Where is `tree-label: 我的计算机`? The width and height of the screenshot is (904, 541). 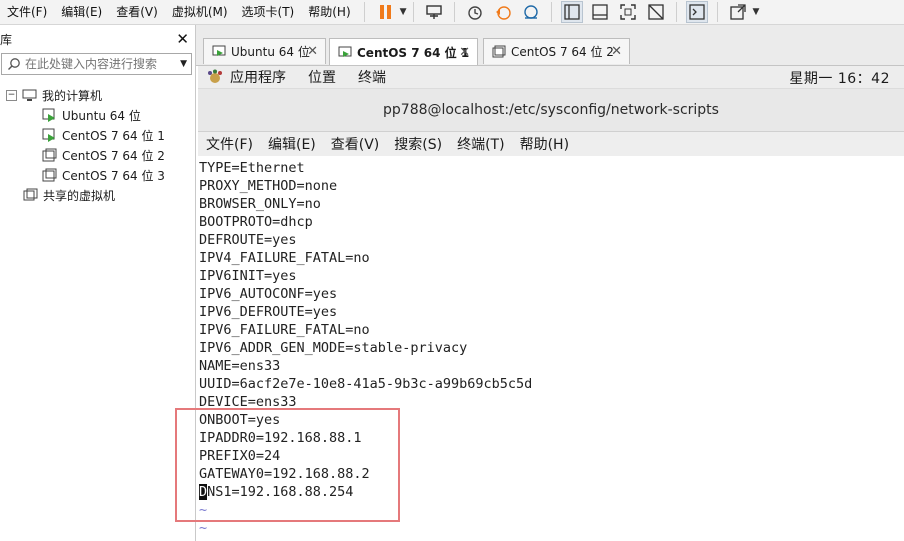 tree-label: 我的计算机 is located at coordinates (72, 95).